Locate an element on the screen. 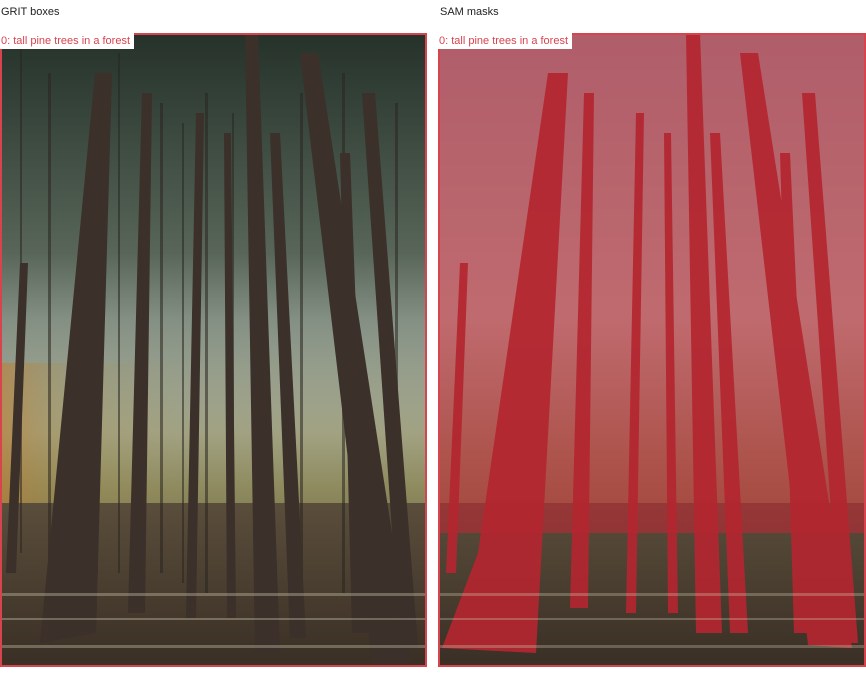  grit-boxes-title: GRIT boxes is located at coordinates (30, 12).